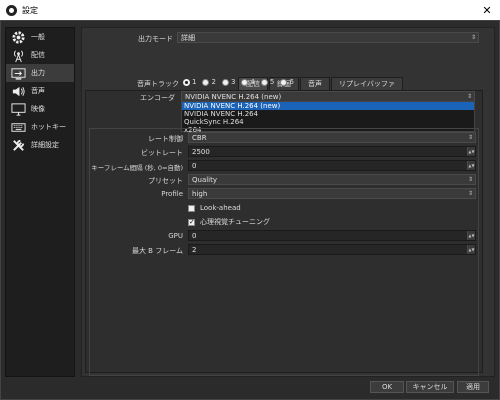 Image resolution: width=500 pixels, height=400 pixels. I want to click on bitrate-label: ビットレート, so click(162, 153).